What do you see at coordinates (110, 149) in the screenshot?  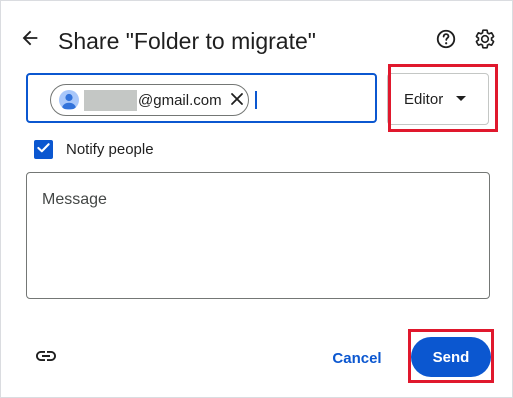 I see `notify-label: Notify people` at bounding box center [110, 149].